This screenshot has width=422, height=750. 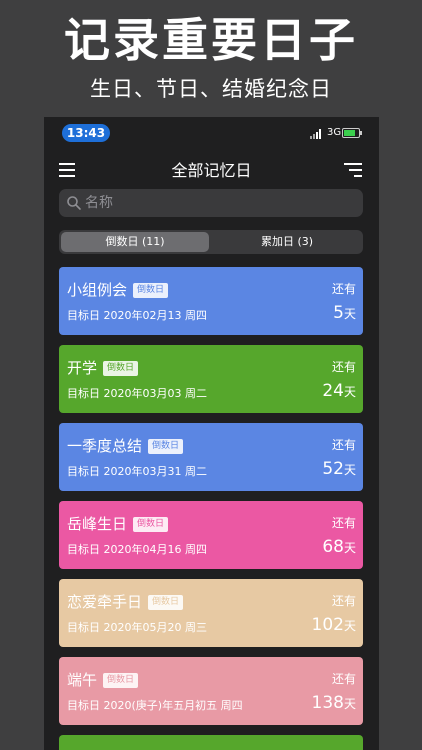 I want to click on page-title: 全部记忆日, so click(x=211, y=170).